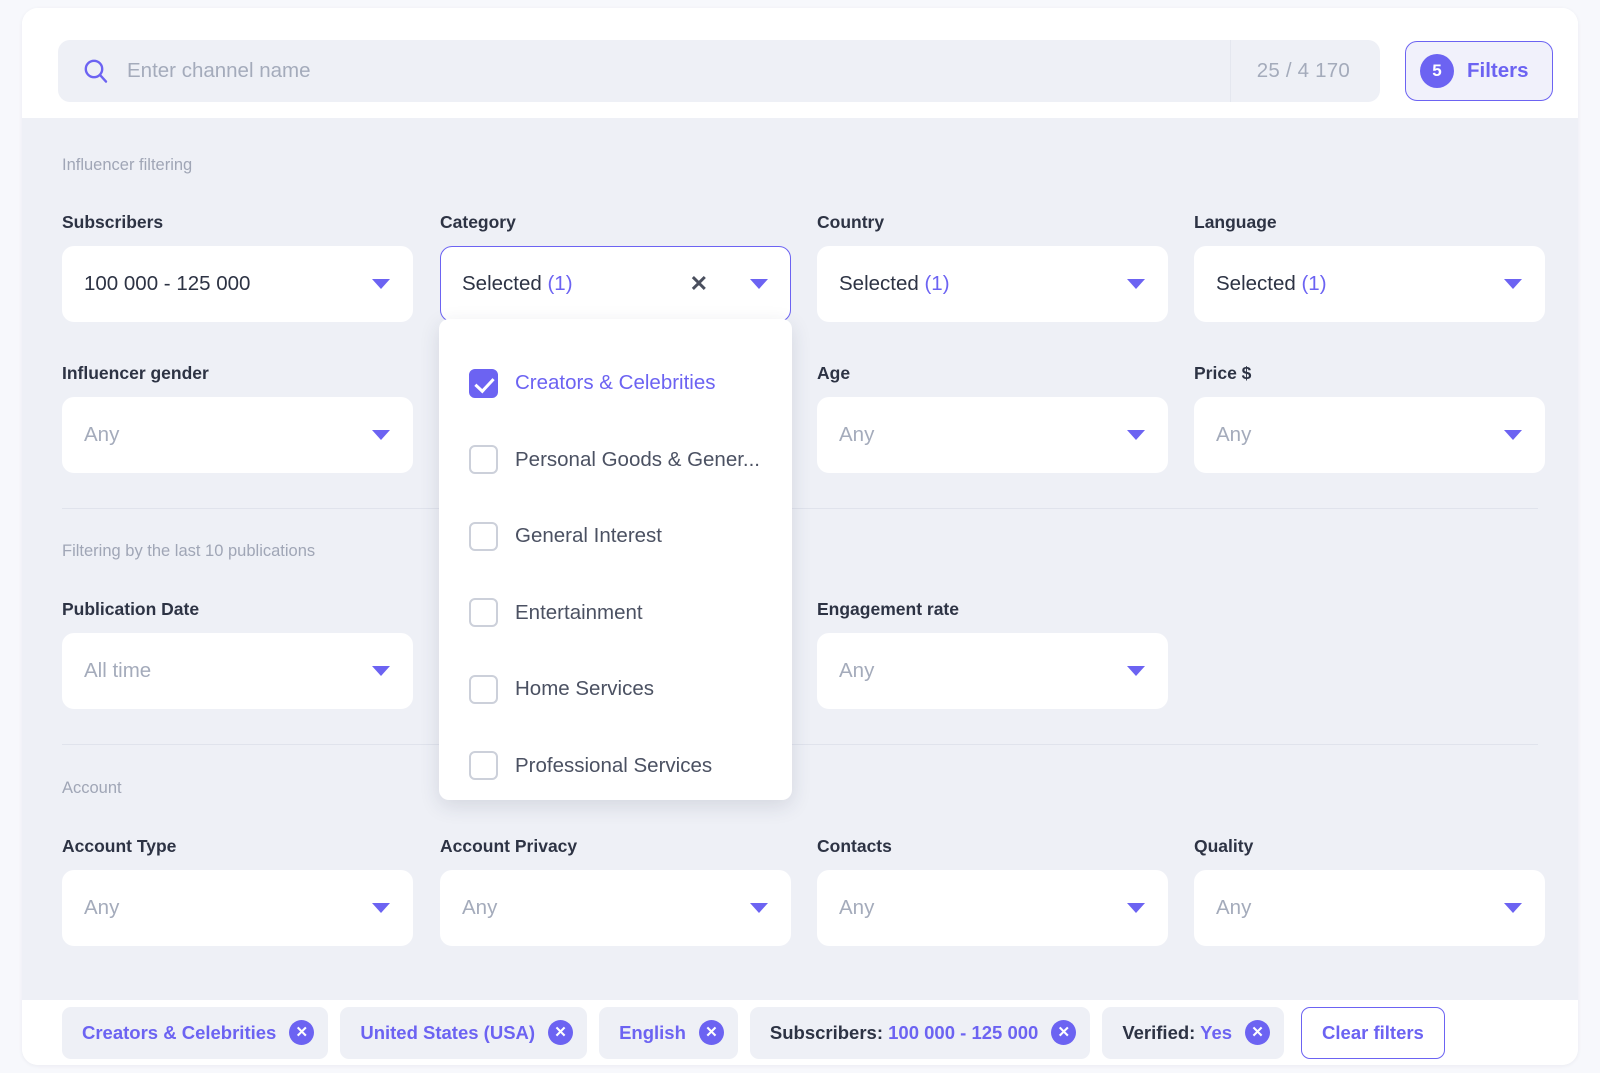 This screenshot has width=1600, height=1073. What do you see at coordinates (237, 671) in the screenshot?
I see `publication-date-select: All time` at bounding box center [237, 671].